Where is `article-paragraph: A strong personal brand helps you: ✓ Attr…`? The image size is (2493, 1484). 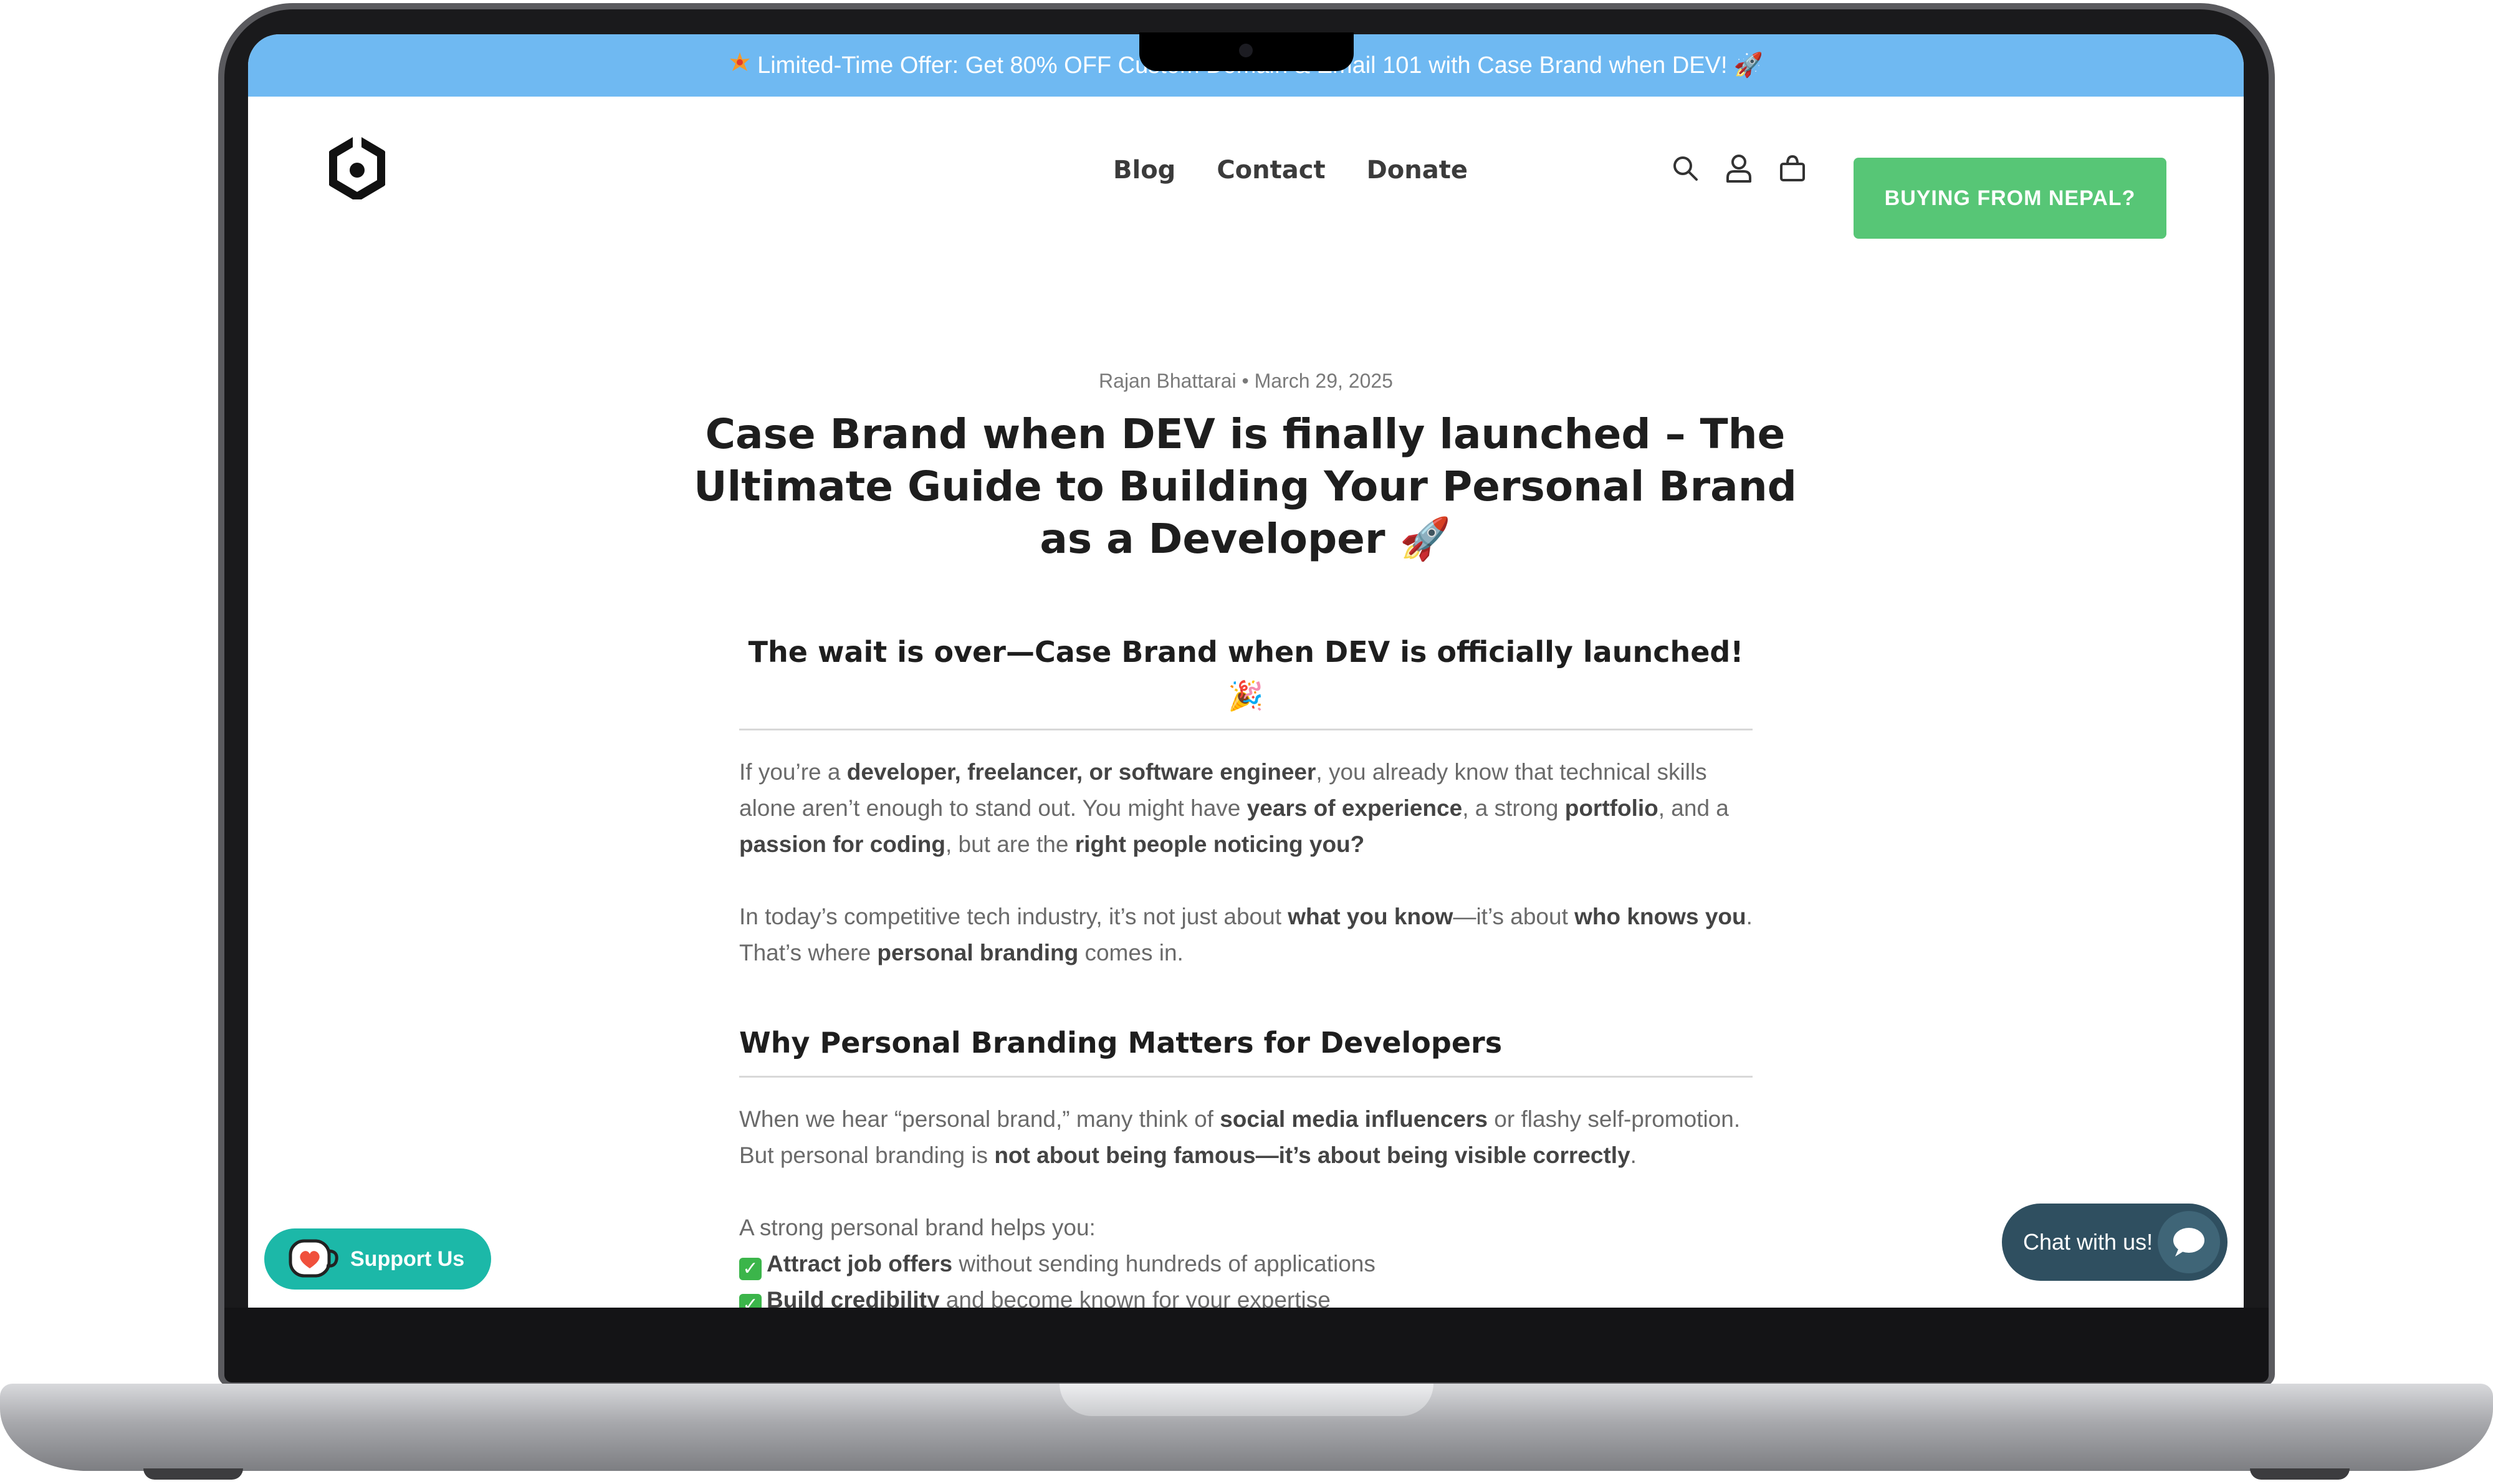 article-paragraph: A strong personal brand helps you: ✓ Attr… is located at coordinates (1246, 1259).